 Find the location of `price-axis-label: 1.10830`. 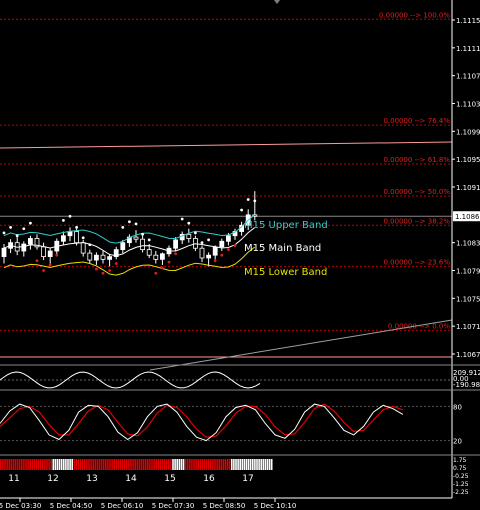

price-axis-label: 1.10830 is located at coordinates (468, 244).